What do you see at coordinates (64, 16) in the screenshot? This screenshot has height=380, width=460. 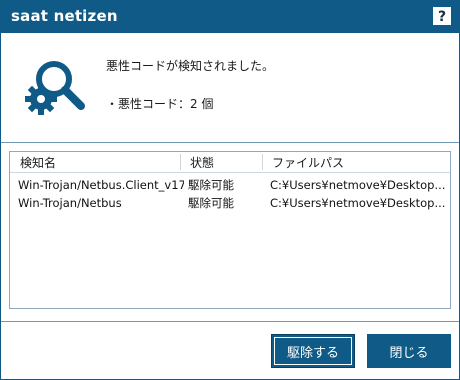 I see `window-title: saat netizen` at bounding box center [64, 16].